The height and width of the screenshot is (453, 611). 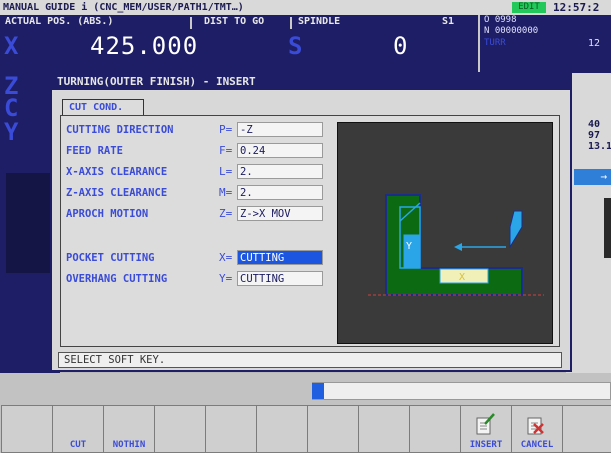 I want to click on dialog-title: TURNING(OUTER FINISH) - INSERT, so click(x=311, y=82).